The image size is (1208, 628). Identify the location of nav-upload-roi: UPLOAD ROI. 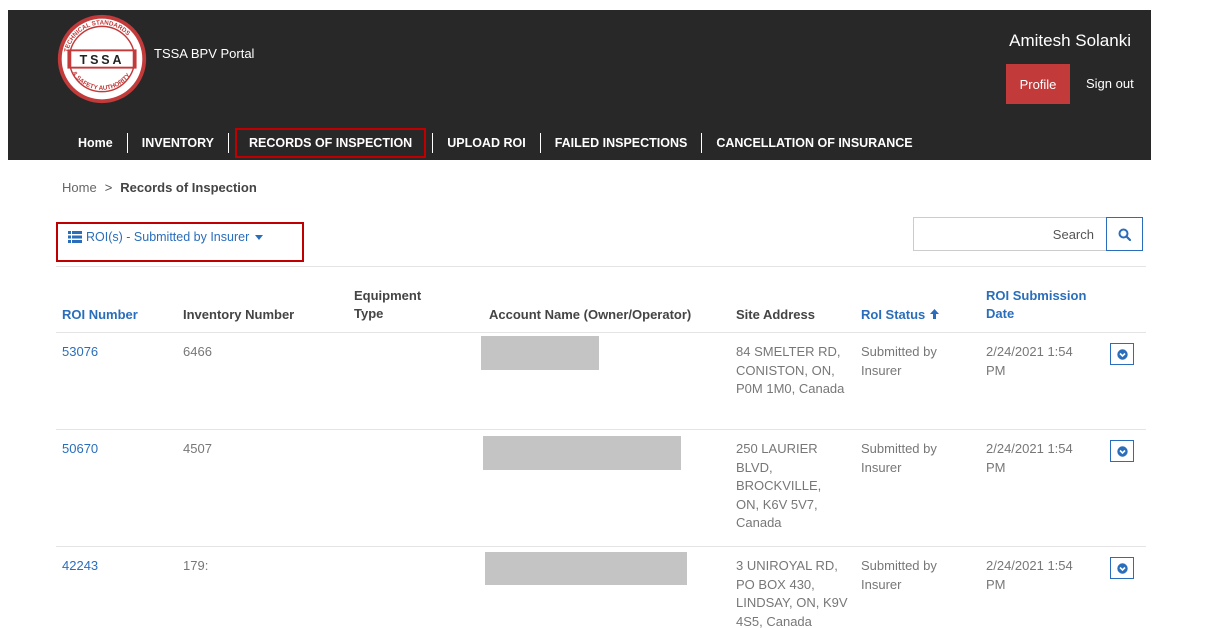
(486, 143).